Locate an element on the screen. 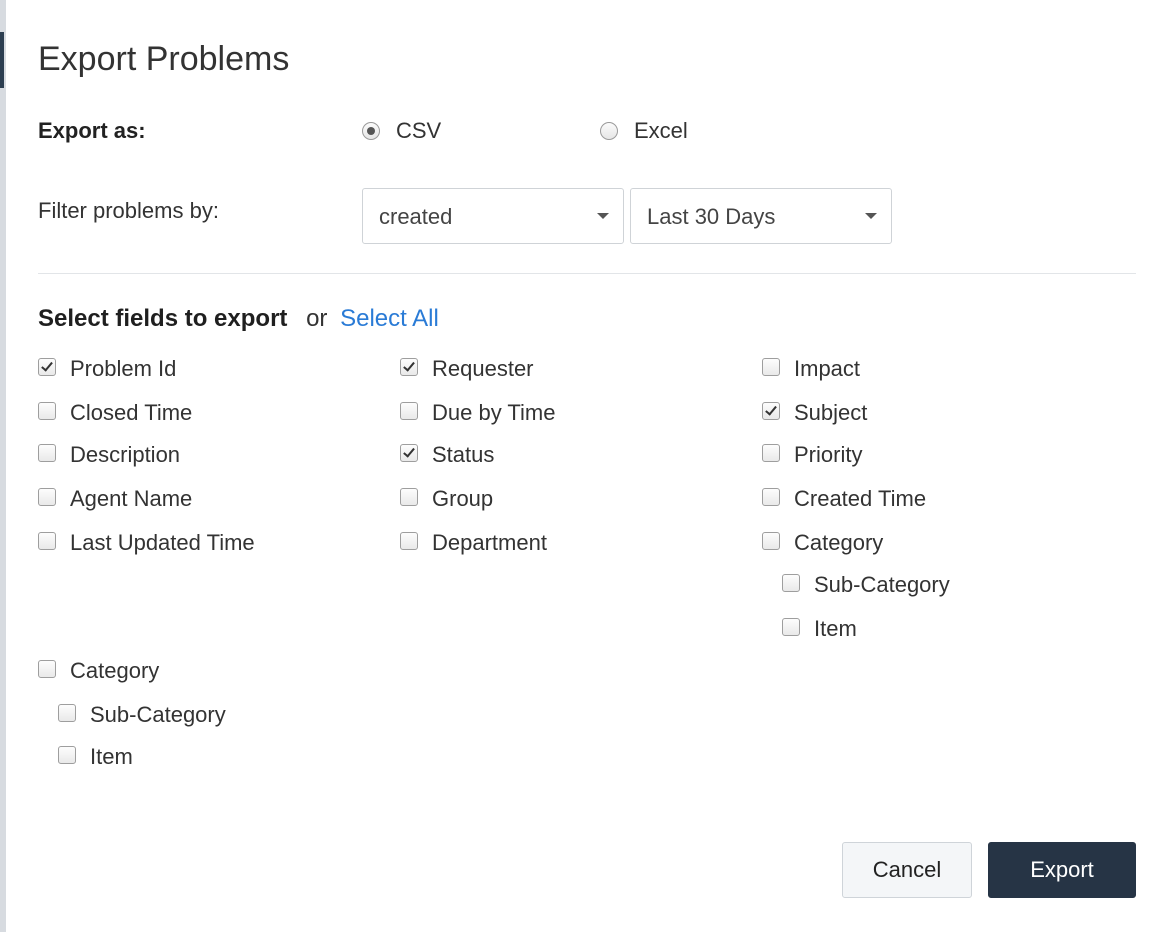  field-created-time: Created Time is located at coordinates (844, 499).